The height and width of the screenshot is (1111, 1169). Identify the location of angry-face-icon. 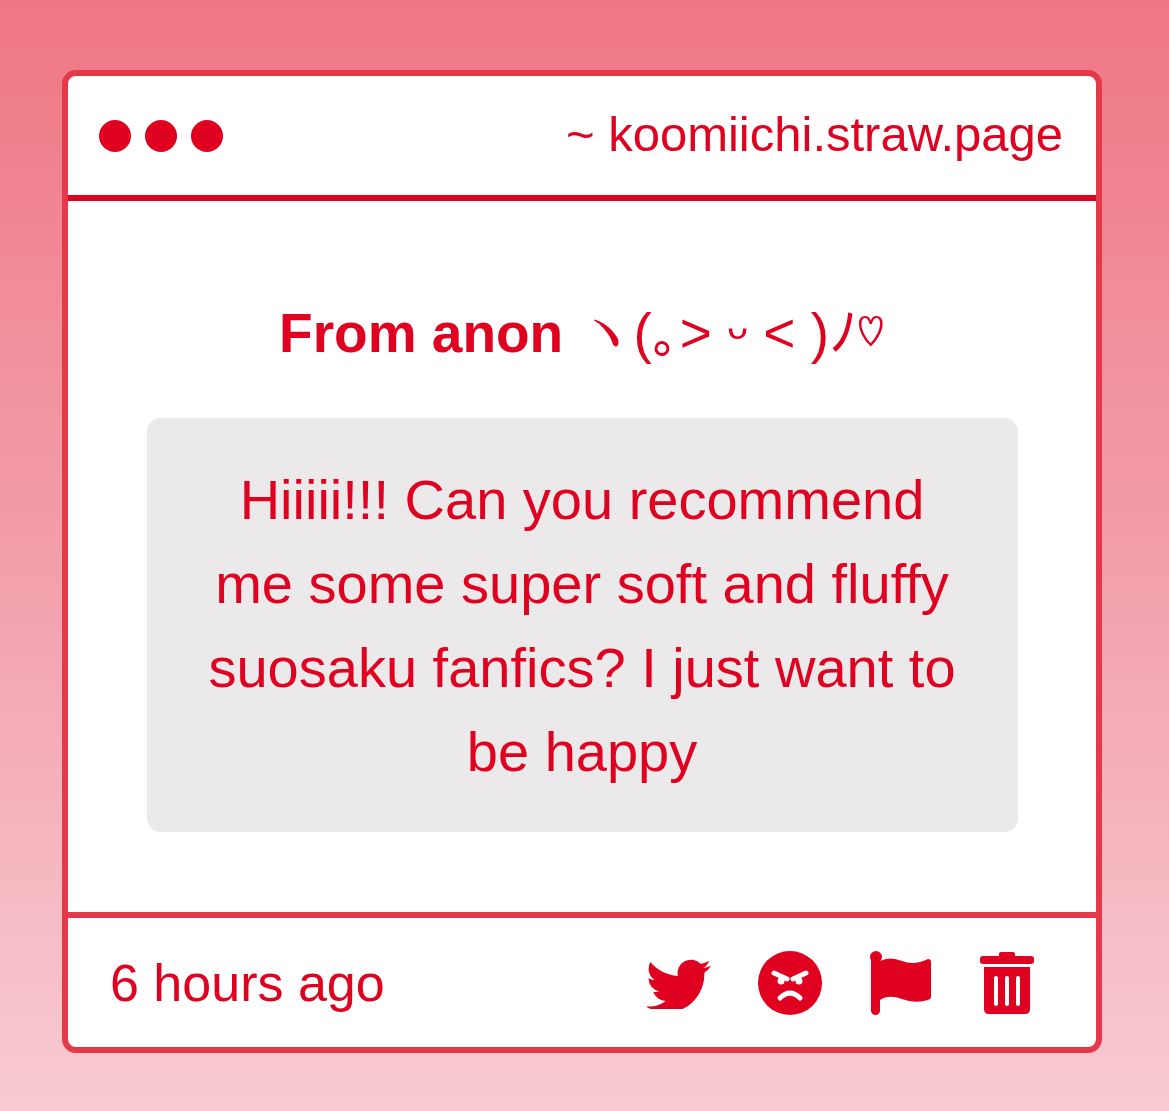
(790, 982).